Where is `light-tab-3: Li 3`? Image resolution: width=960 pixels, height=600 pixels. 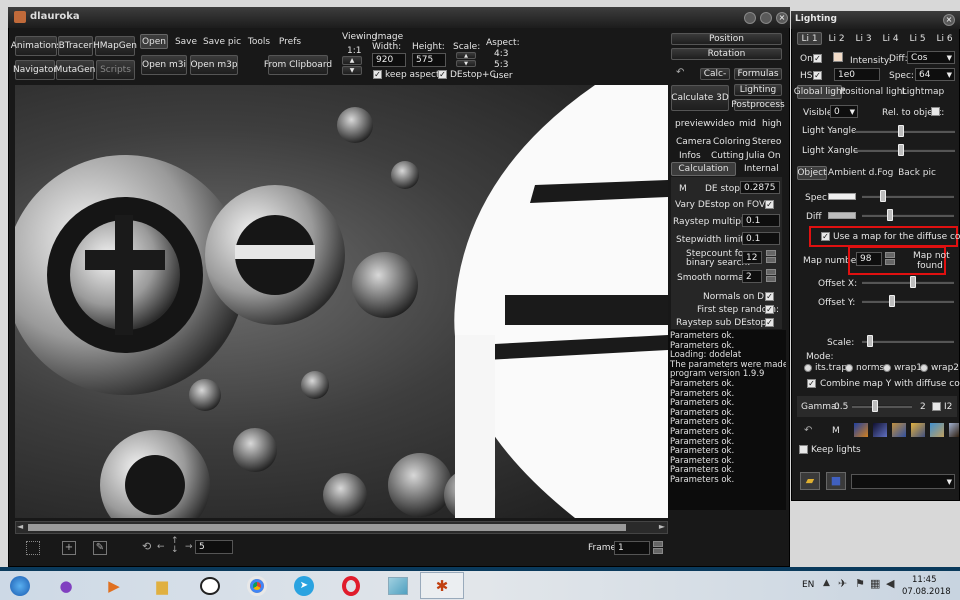
light-tab-3: Li 3 is located at coordinates (863, 38).